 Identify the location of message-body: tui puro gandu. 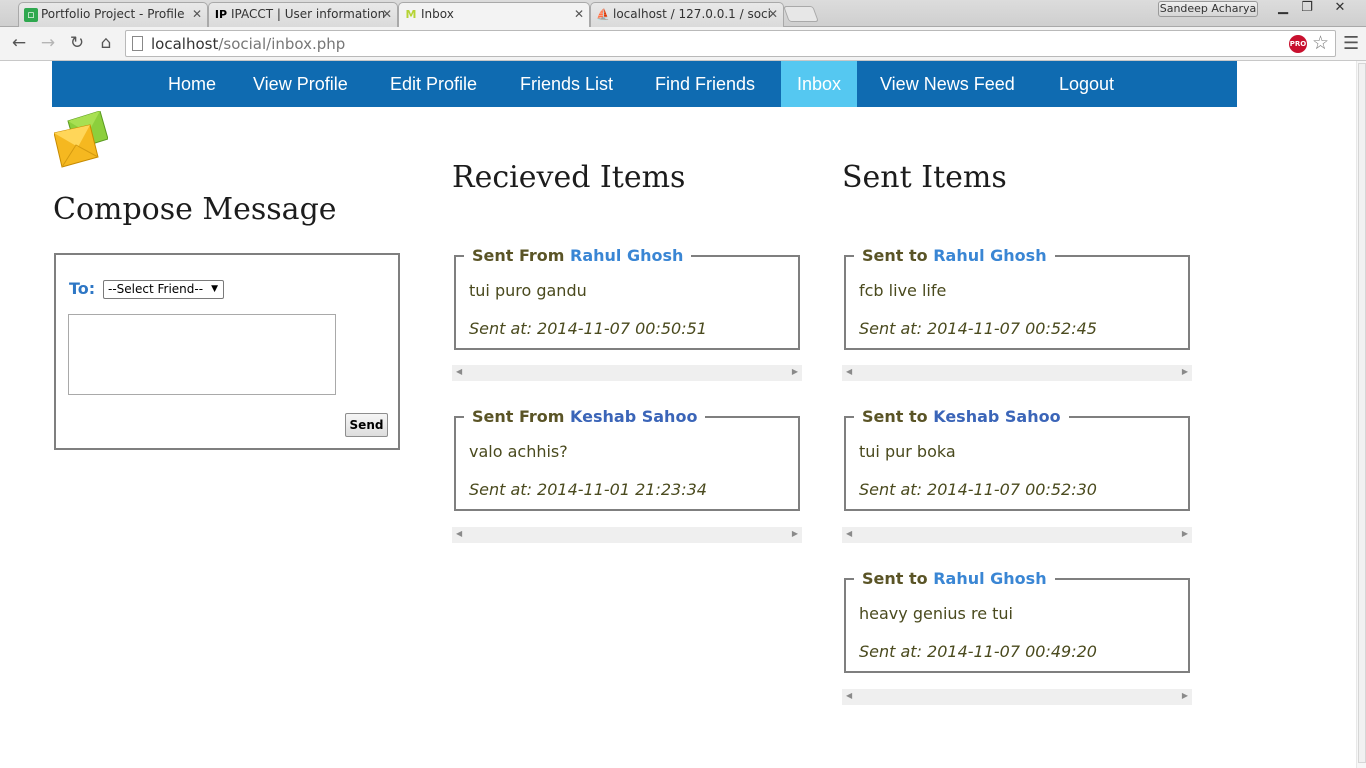
(528, 290).